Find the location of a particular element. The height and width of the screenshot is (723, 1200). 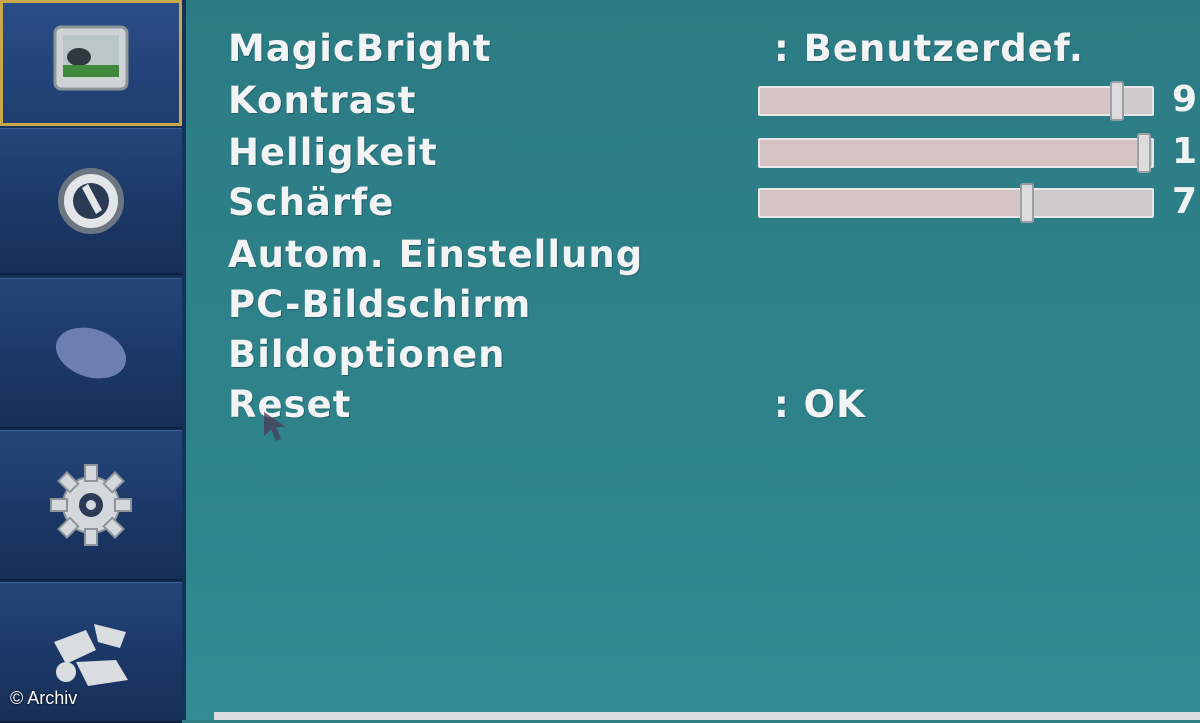

tab-color is located at coordinates (91, 201).